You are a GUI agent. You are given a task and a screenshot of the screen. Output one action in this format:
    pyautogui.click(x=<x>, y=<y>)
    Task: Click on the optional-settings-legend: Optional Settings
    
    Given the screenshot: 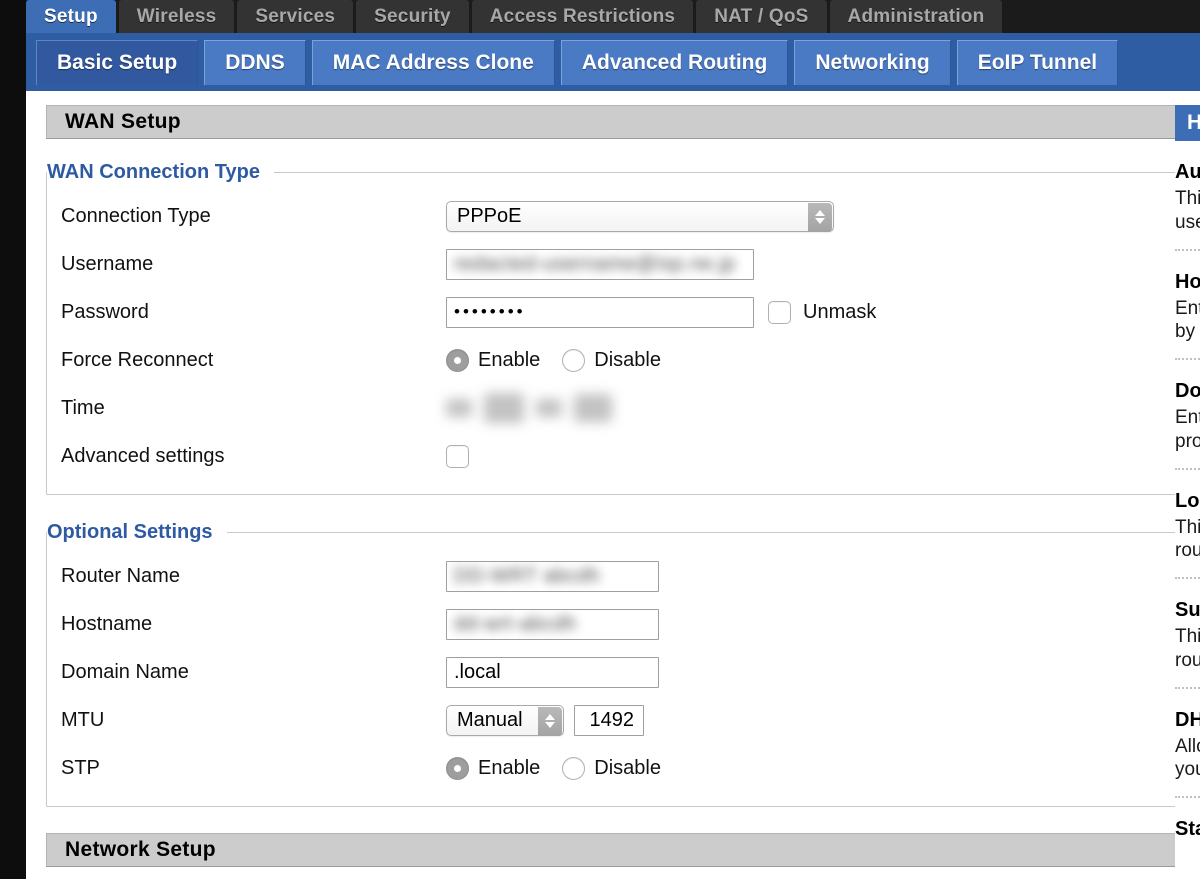 What is the action you would take?
    pyautogui.click(x=130, y=532)
    